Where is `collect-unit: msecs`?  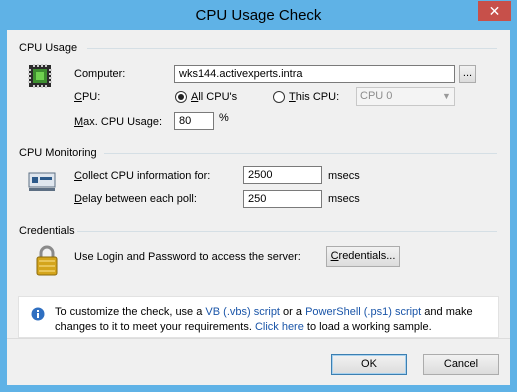
collect-unit: msecs is located at coordinates (344, 176).